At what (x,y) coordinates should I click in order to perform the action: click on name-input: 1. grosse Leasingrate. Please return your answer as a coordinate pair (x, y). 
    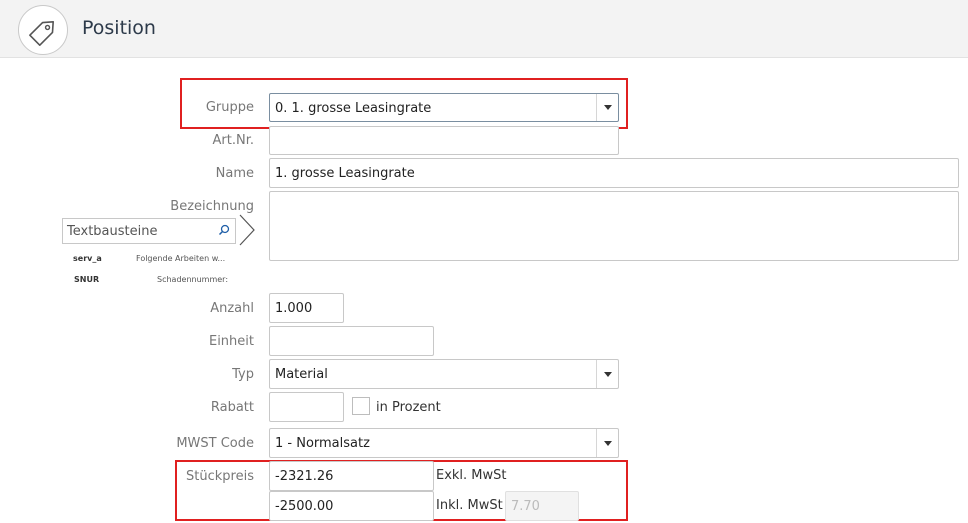
    Looking at the image, I should click on (614, 173).